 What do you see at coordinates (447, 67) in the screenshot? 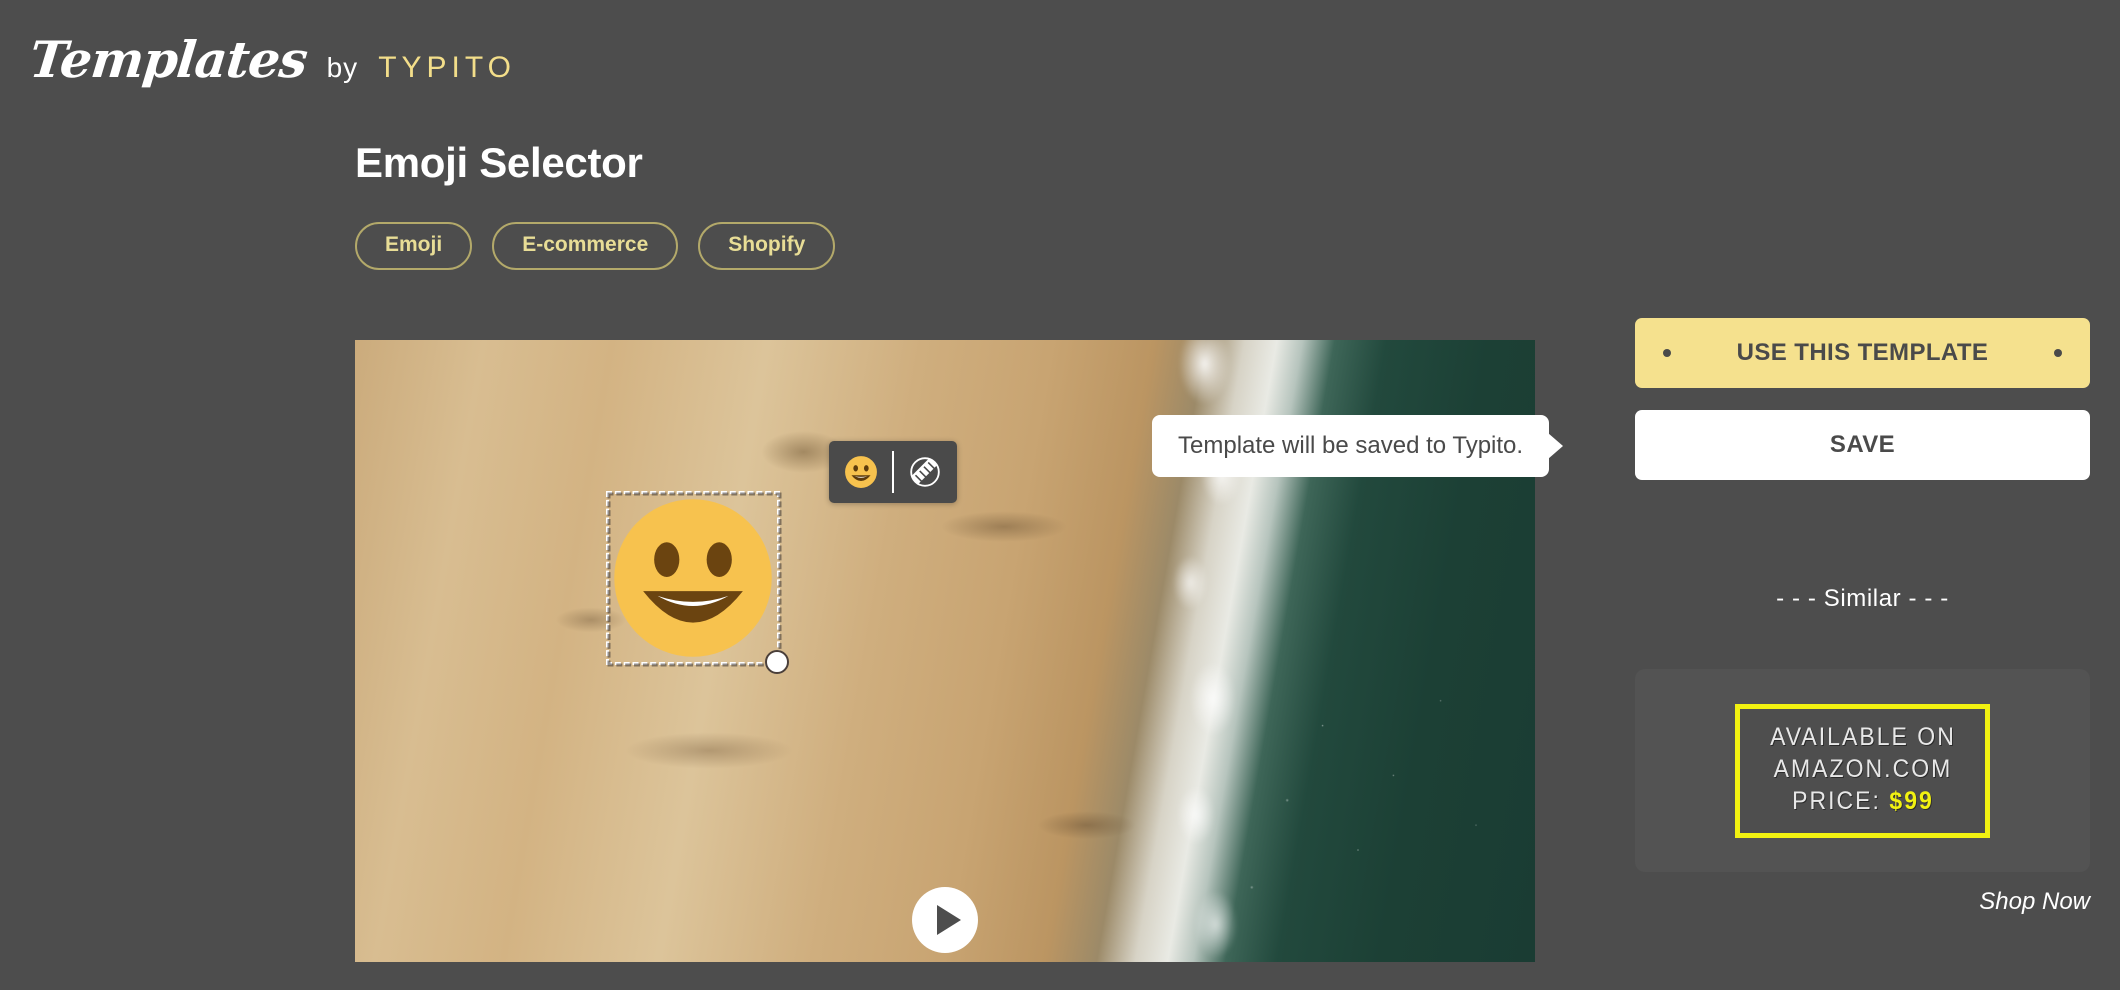
I see `logo-typito-wordmark: TYPITO` at bounding box center [447, 67].